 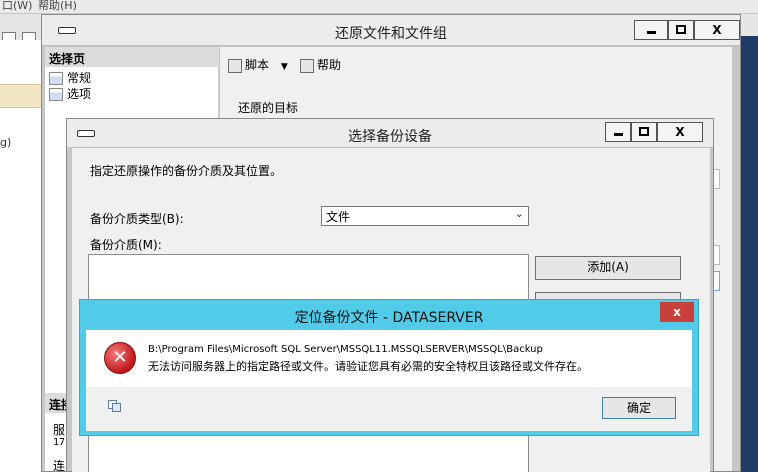 What do you see at coordinates (21, 256) in the screenshot?
I see `object-explorer-pane: g)` at bounding box center [21, 256].